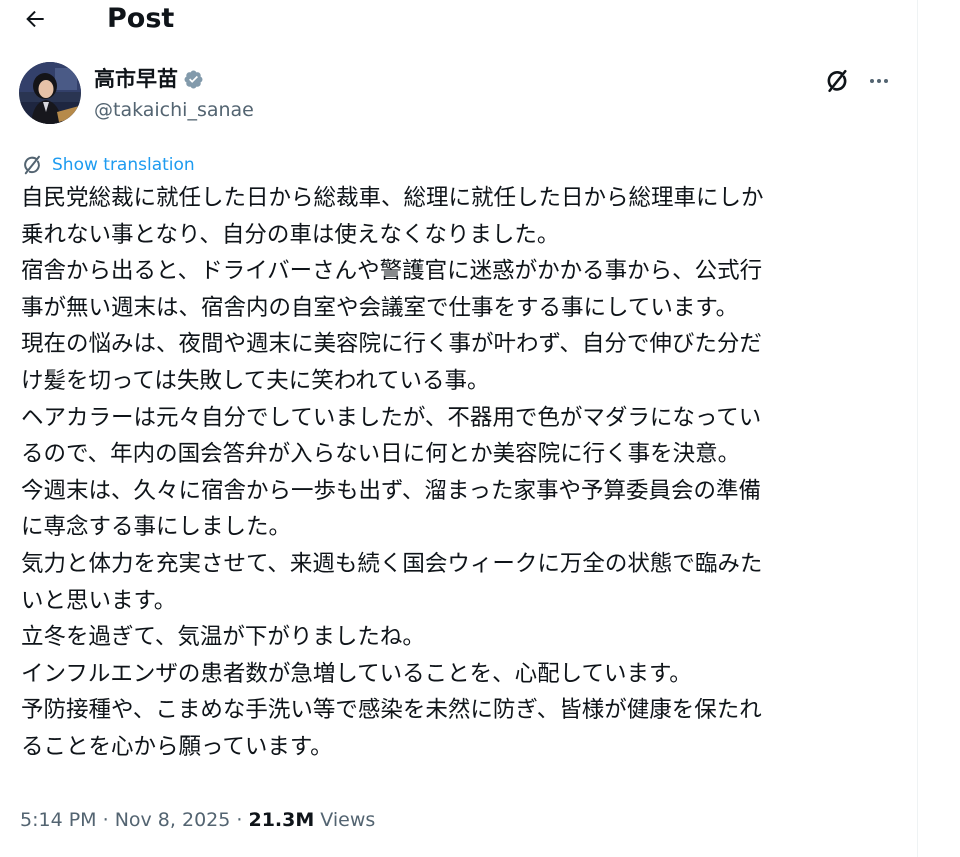 This screenshot has width=960, height=857. What do you see at coordinates (380, 307) in the screenshot?
I see `tweet-line: 事が無い週末は、宿舎内の自室や会議室で仕事をする事にしています。` at bounding box center [380, 307].